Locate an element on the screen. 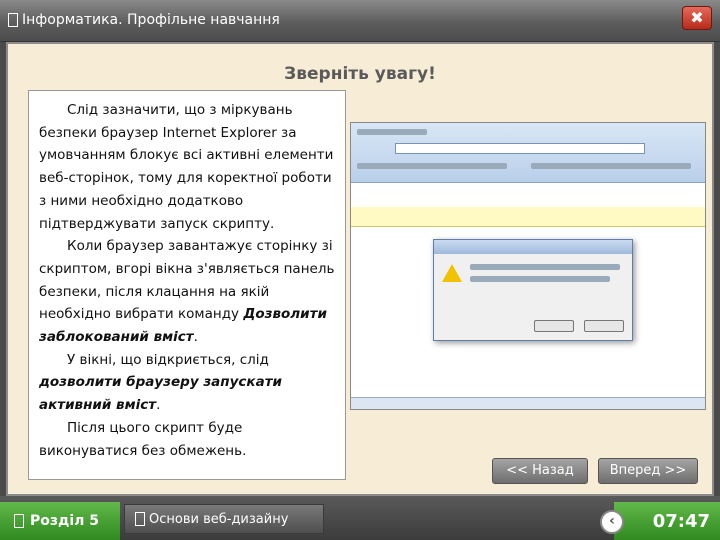  section-label: Розділ 5 is located at coordinates (64, 521).